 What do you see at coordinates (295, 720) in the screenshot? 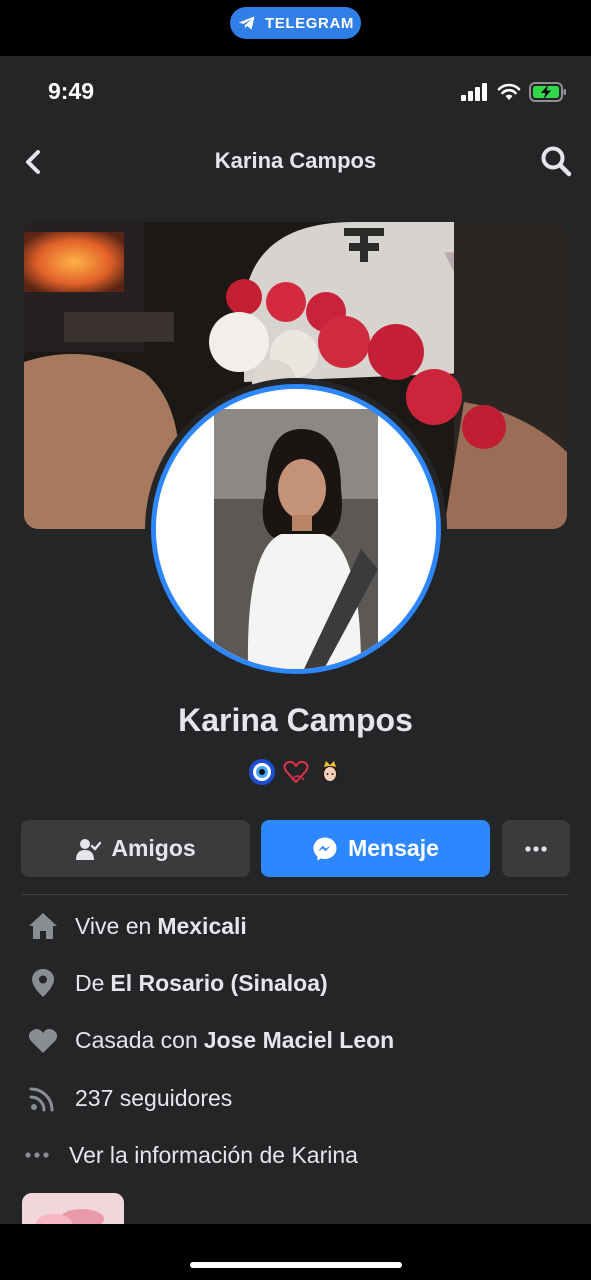
I see `profile-name: Karina Campos` at bounding box center [295, 720].